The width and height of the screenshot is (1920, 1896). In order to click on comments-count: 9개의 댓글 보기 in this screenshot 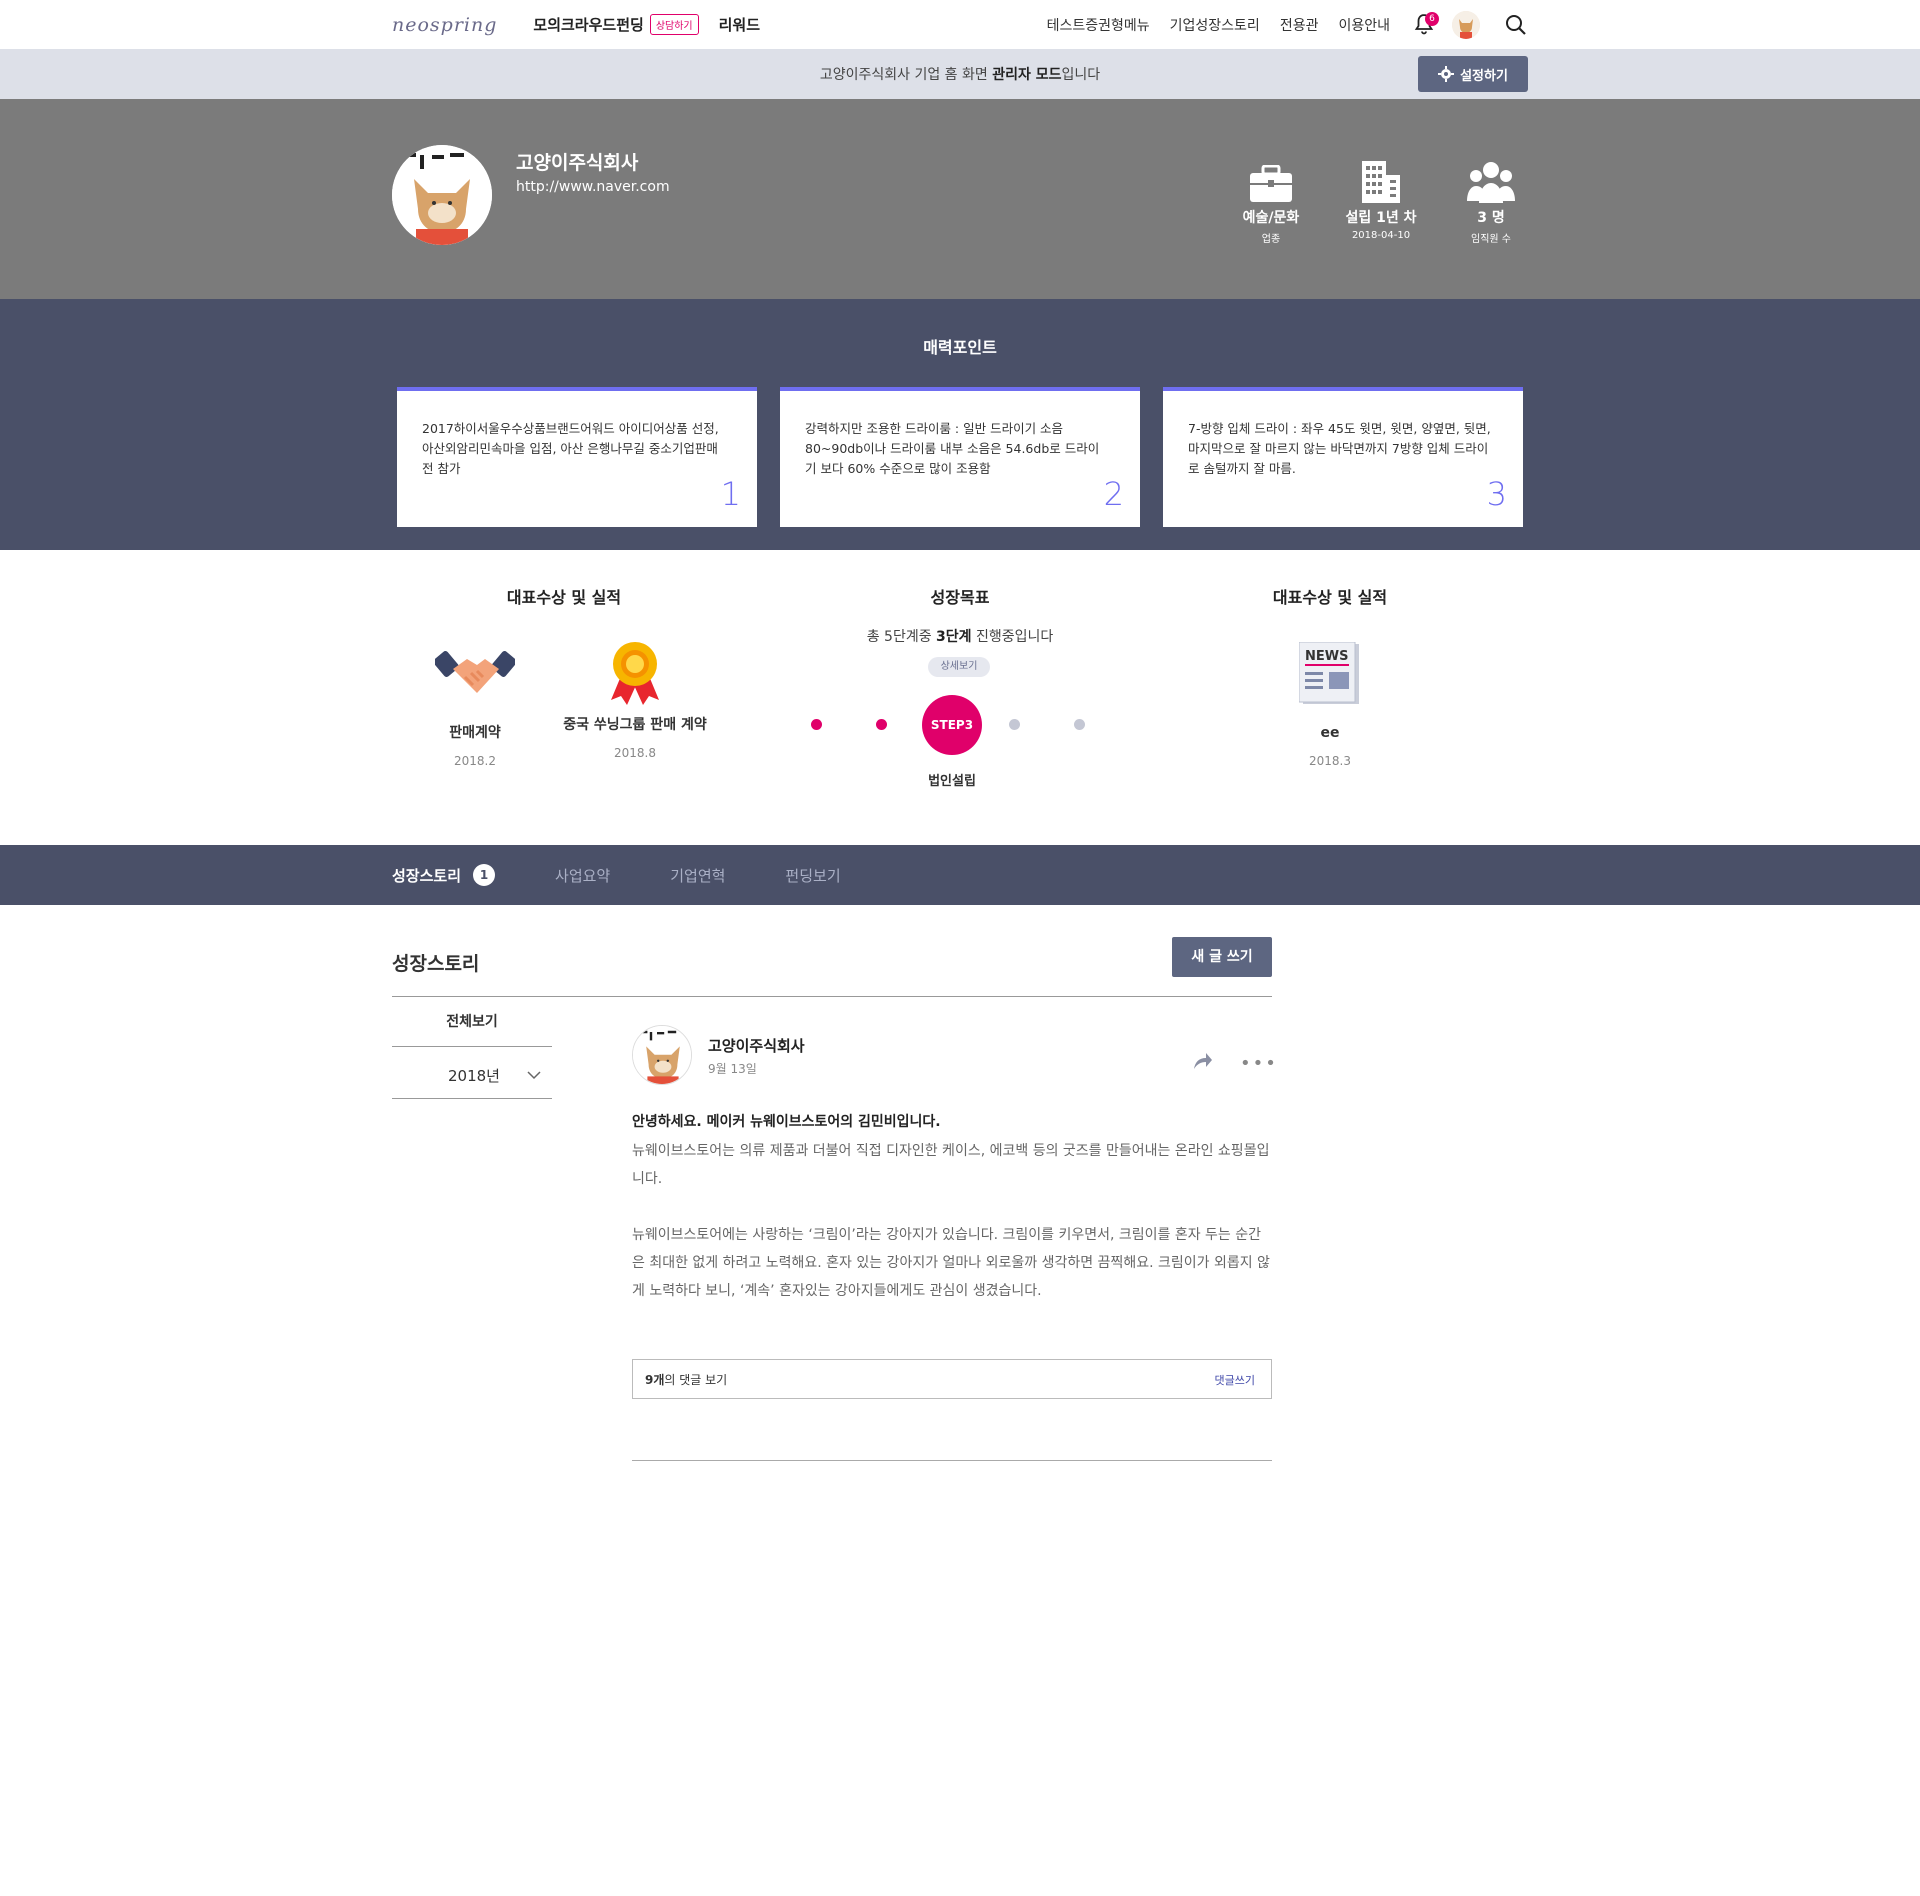, I will do `click(686, 1379)`.